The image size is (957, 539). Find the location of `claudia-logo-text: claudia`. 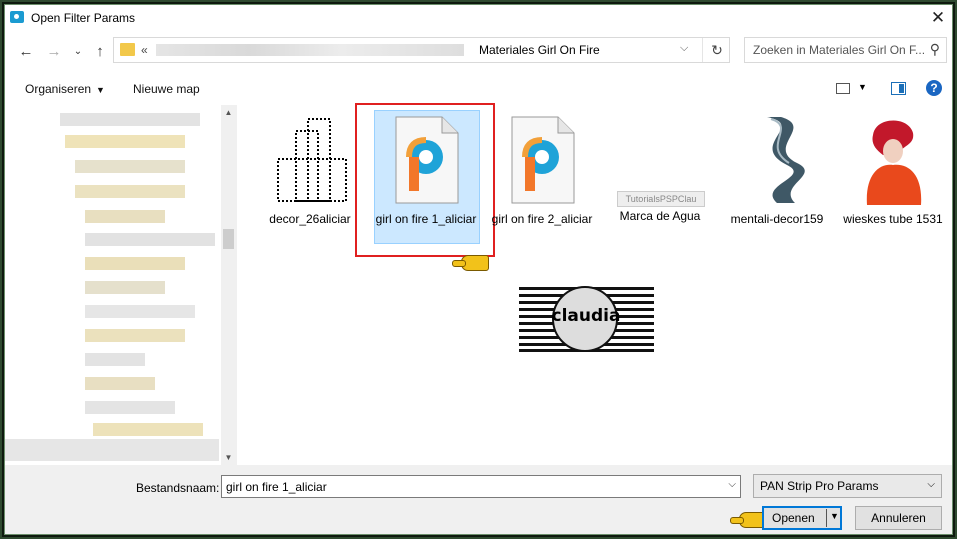

claudia-logo-text: claudia is located at coordinates (586, 316).